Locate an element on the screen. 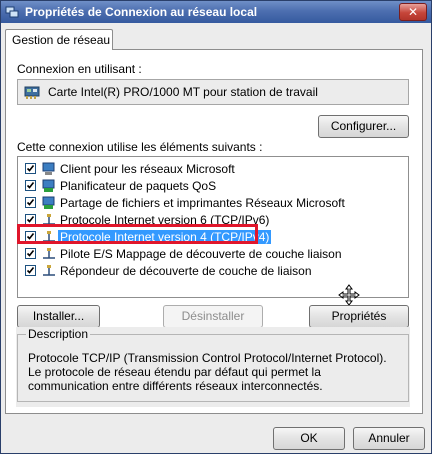 The image size is (432, 454). list-item-selected: Protocole Internet version 4 (TCP/IPv4) is located at coordinates (213, 237).